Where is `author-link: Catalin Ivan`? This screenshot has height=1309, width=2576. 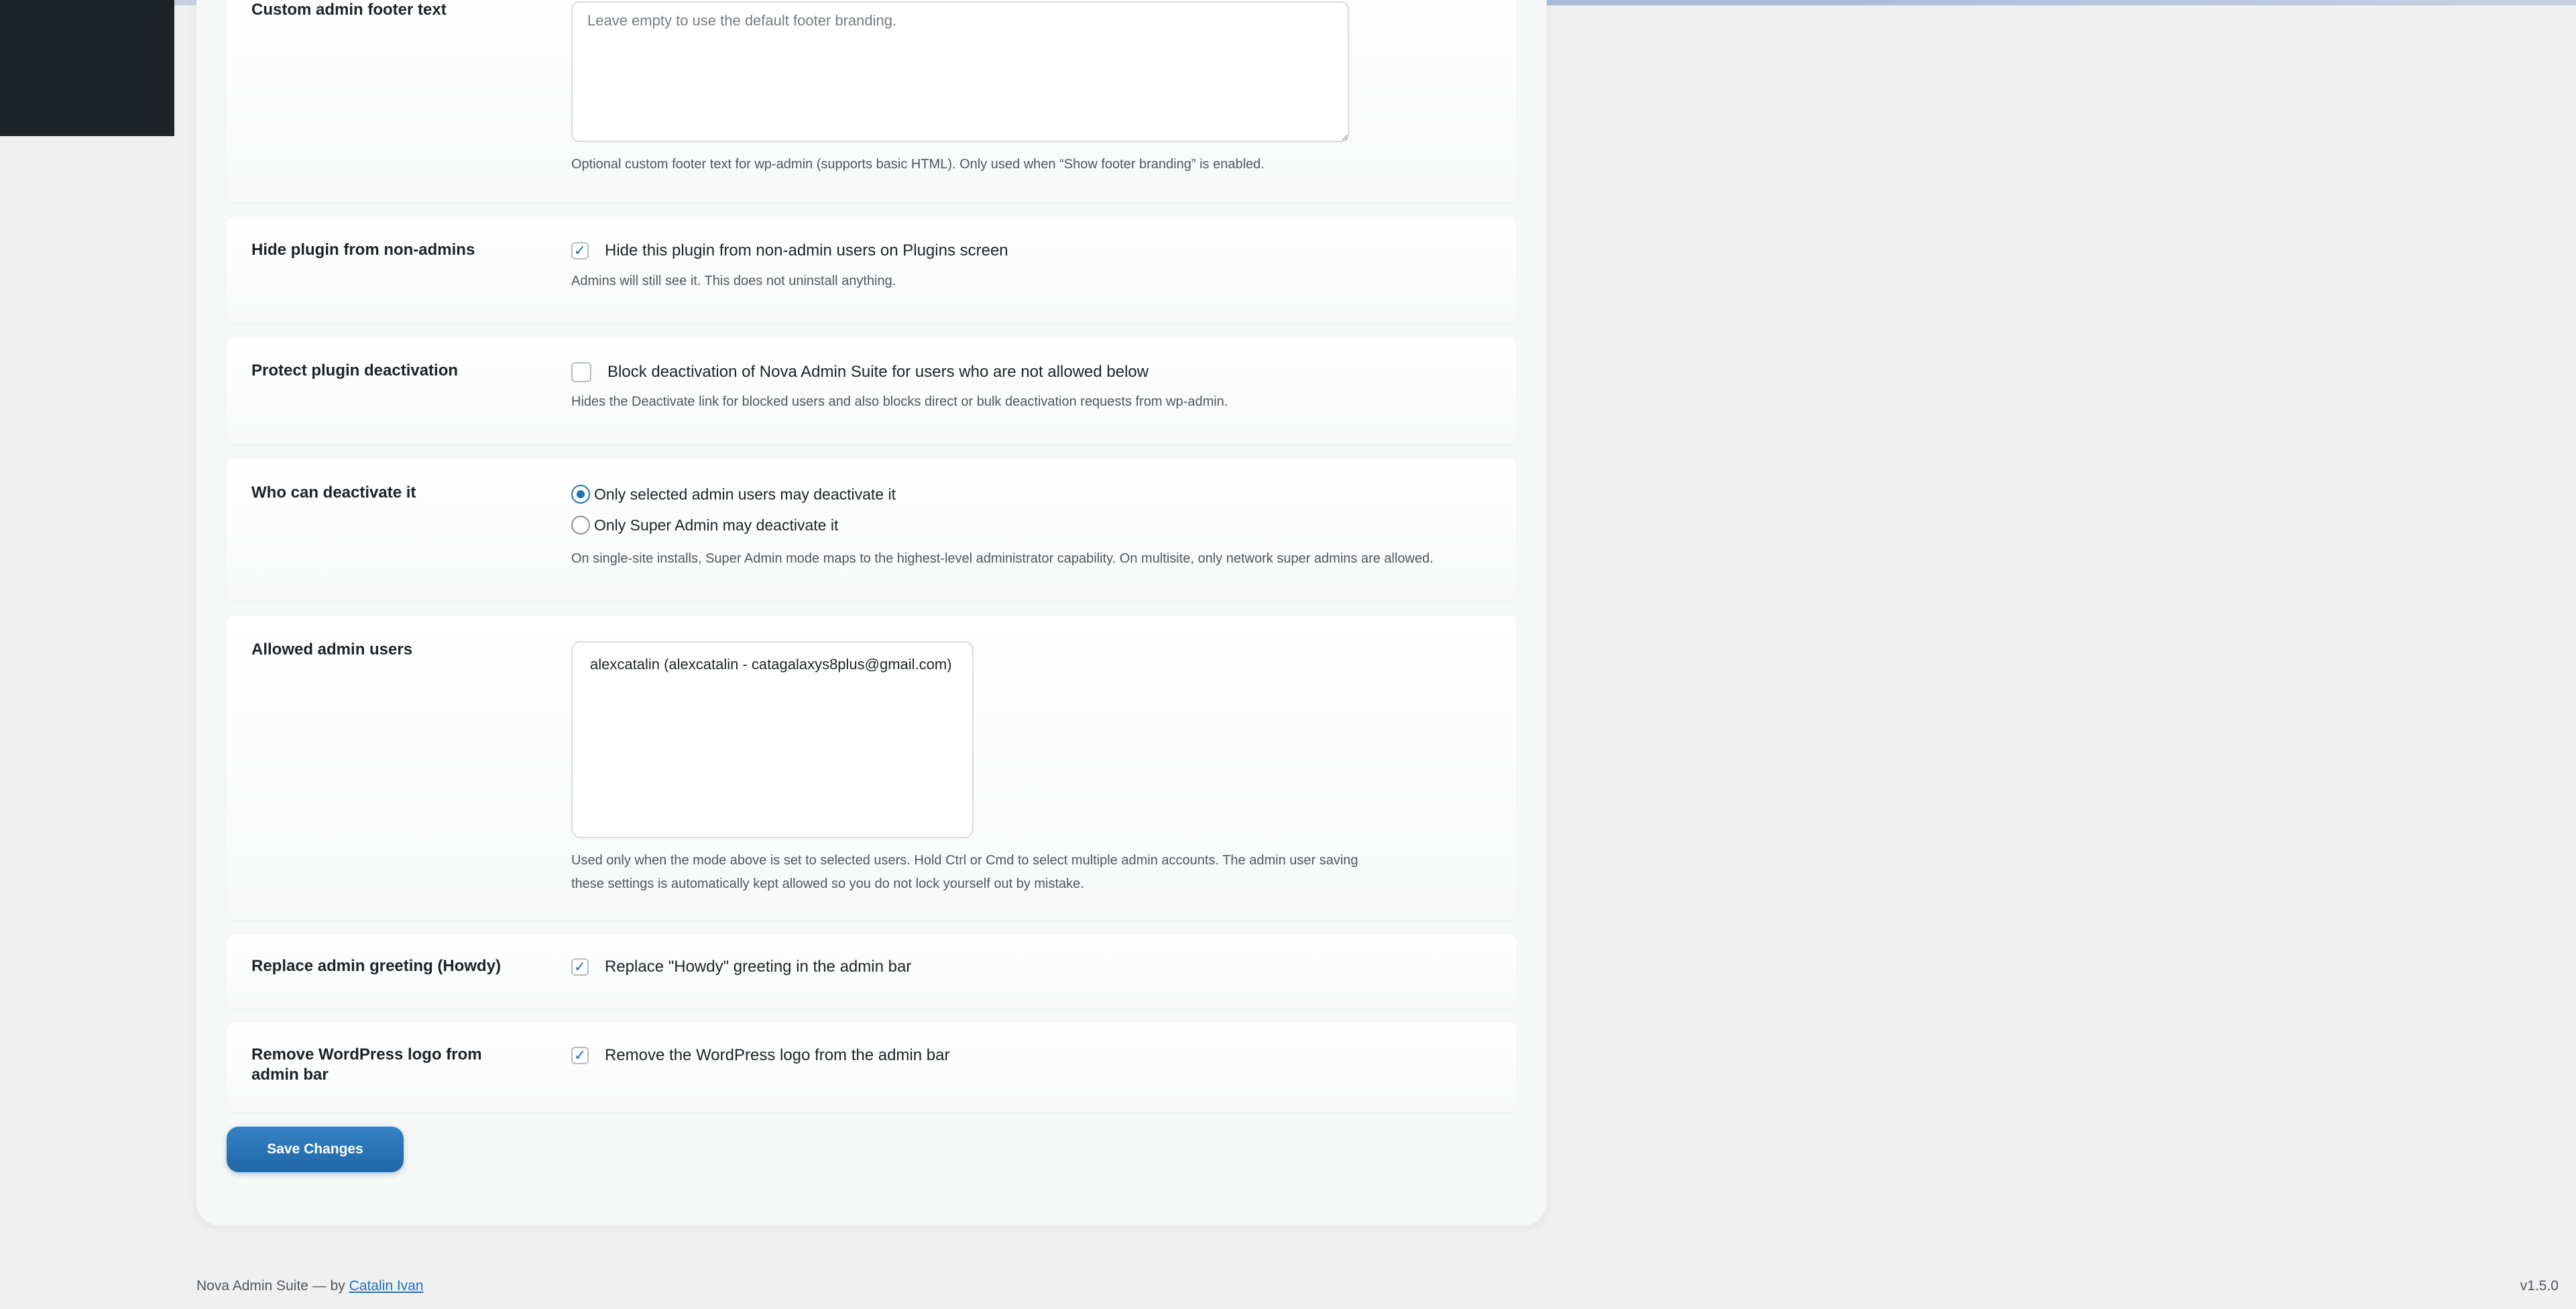 author-link: Catalin Ivan is located at coordinates (386, 1286).